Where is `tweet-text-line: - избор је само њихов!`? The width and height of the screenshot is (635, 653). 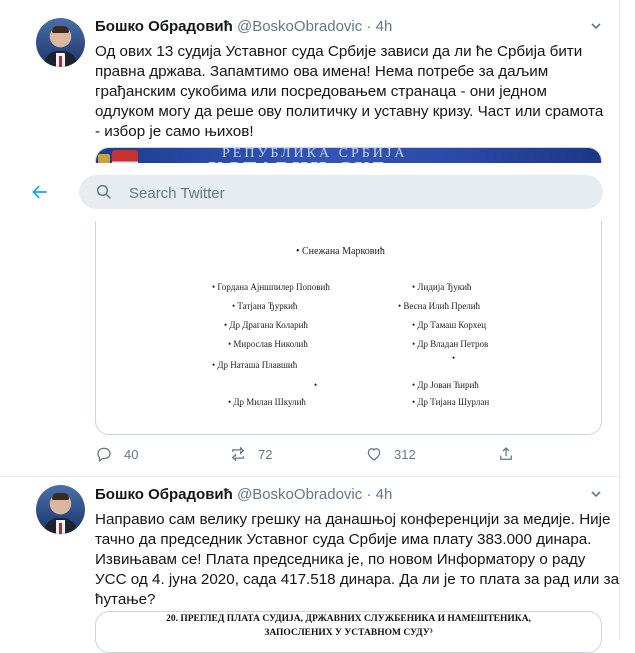
tweet-text-line: - избор је само њихов! is located at coordinates (174, 131).